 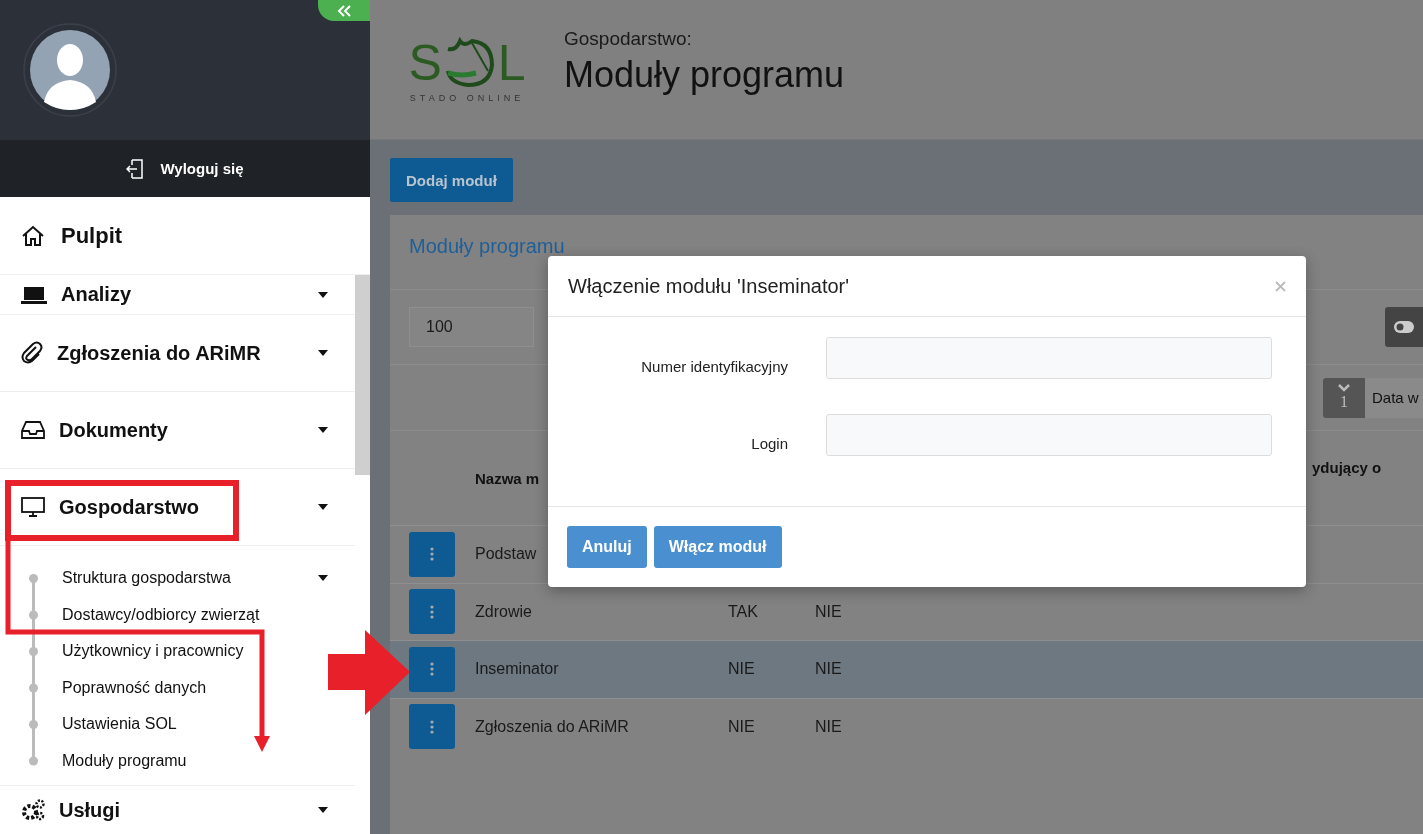 What do you see at coordinates (552, 726) in the screenshot?
I see `table-cell: Zgłoszenia do ARiMR` at bounding box center [552, 726].